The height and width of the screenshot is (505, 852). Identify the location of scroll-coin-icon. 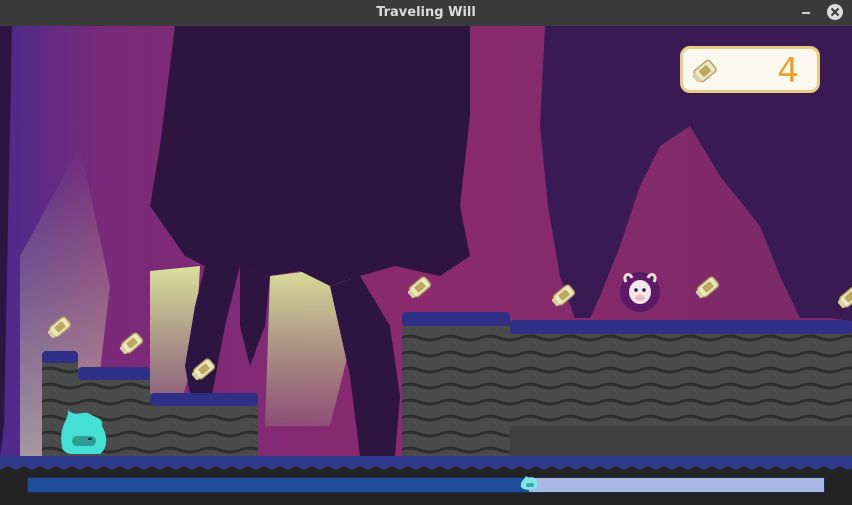
(704, 71).